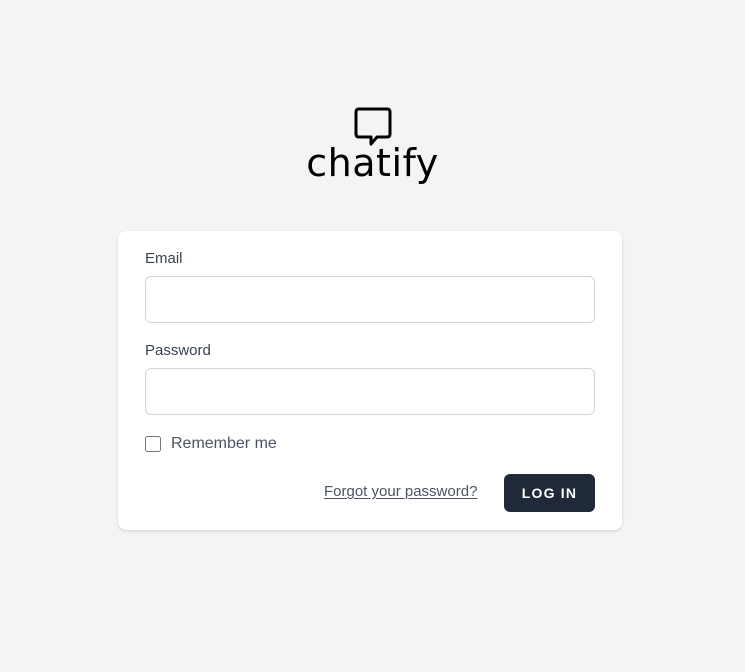  What do you see at coordinates (370, 391) in the screenshot?
I see `password-input` at bounding box center [370, 391].